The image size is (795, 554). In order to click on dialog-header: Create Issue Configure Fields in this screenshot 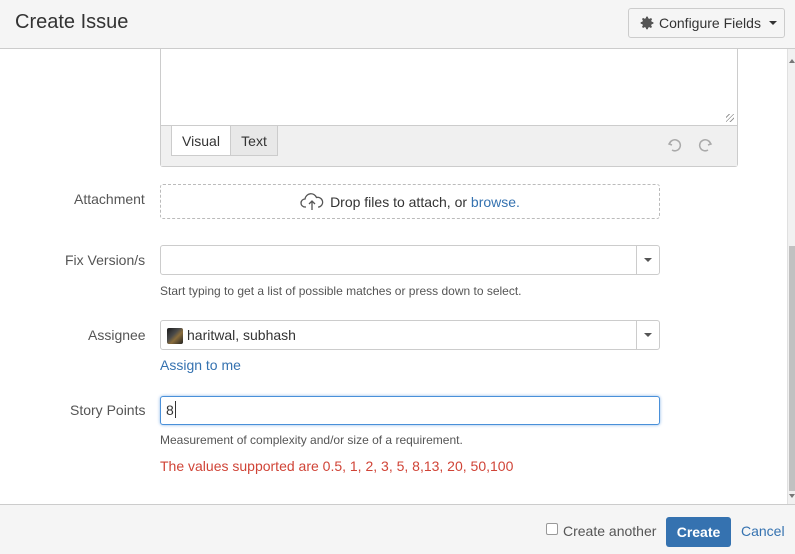, I will do `click(397, 24)`.